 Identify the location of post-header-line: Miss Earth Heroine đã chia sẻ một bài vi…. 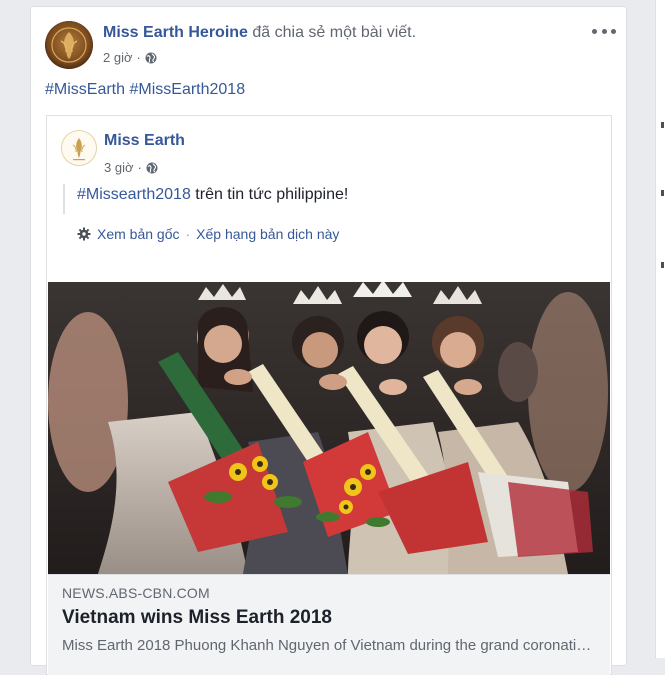
(259, 33).